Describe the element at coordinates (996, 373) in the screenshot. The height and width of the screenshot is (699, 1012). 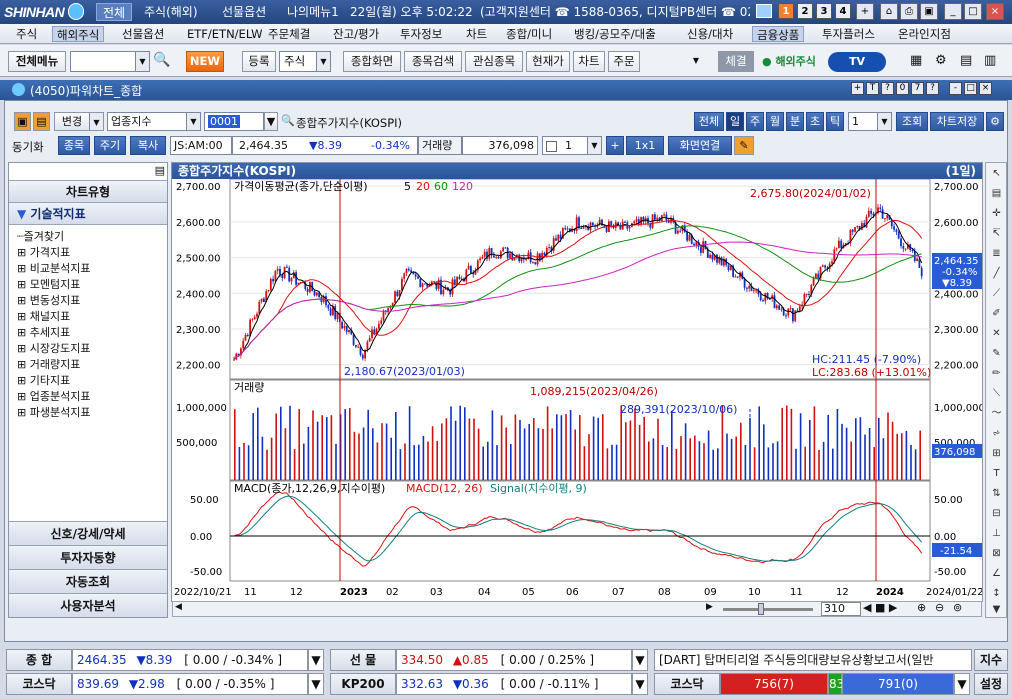
I see `pen2-icon: ✏` at that location.